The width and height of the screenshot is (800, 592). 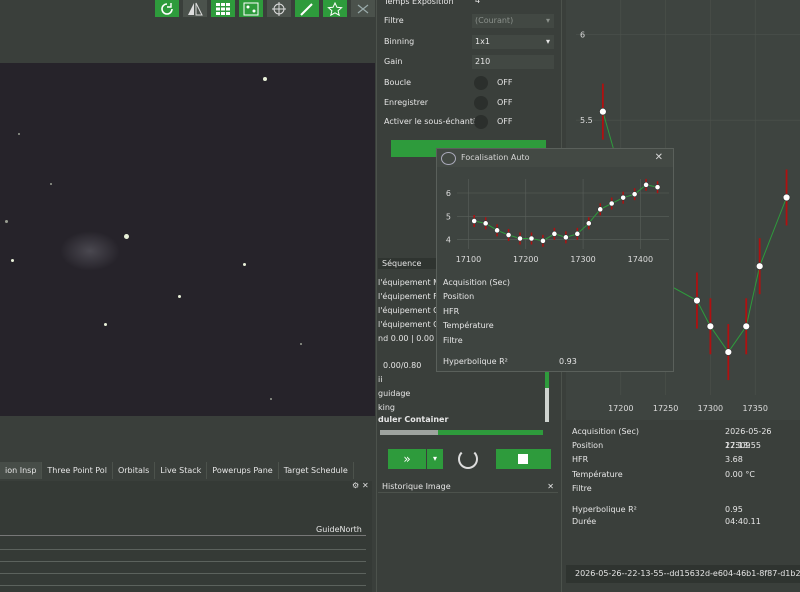 What do you see at coordinates (432, 121) in the screenshot?
I see `subsample-label: Activer le sous-échantill` at bounding box center [432, 121].